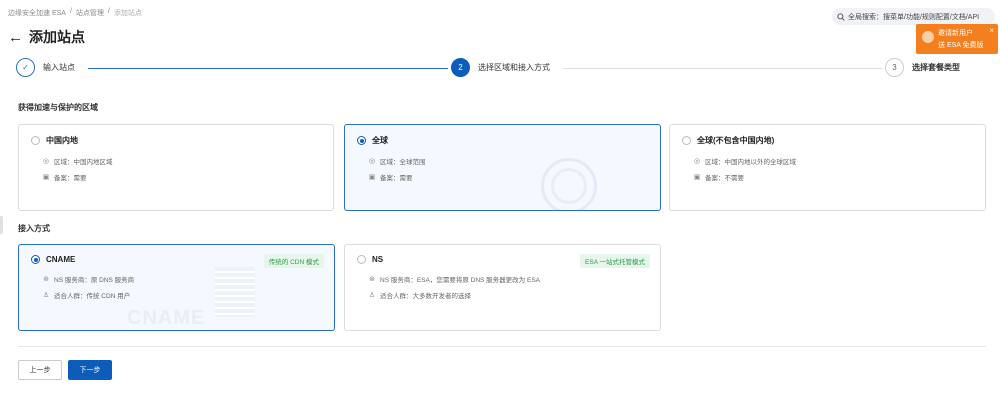  I want to click on step-2: 2 选择区域和接入方式, so click(500, 67).